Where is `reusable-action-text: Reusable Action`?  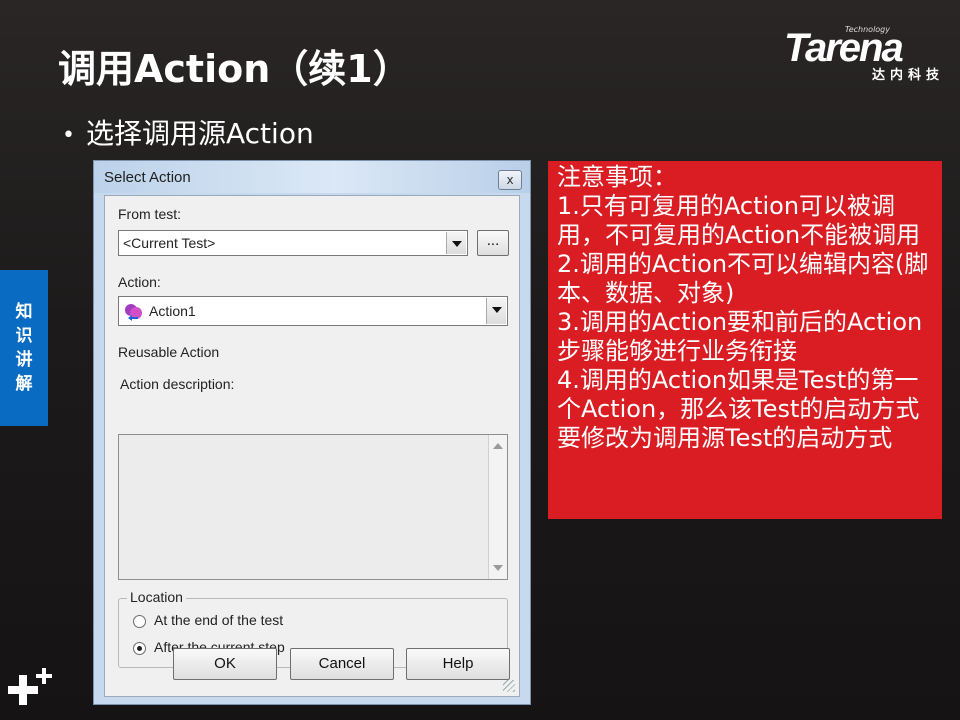 reusable-action-text: Reusable Action is located at coordinates (169, 352).